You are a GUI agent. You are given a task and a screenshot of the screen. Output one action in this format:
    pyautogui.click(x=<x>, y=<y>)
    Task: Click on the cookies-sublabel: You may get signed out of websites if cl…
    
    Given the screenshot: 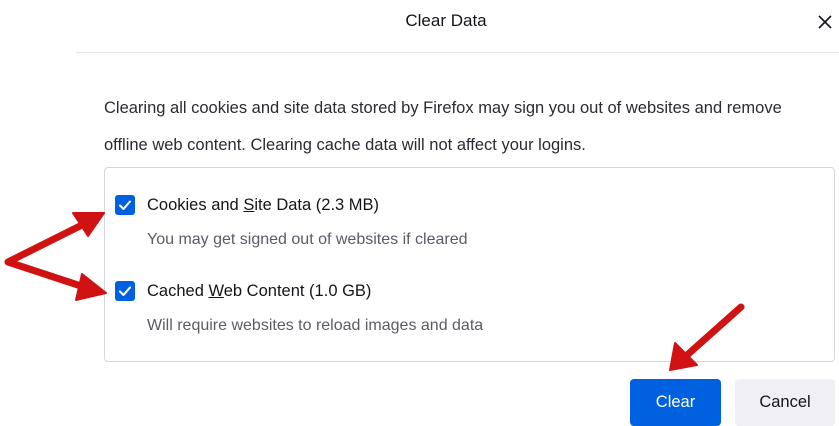 What is the action you would take?
    pyautogui.click(x=307, y=239)
    